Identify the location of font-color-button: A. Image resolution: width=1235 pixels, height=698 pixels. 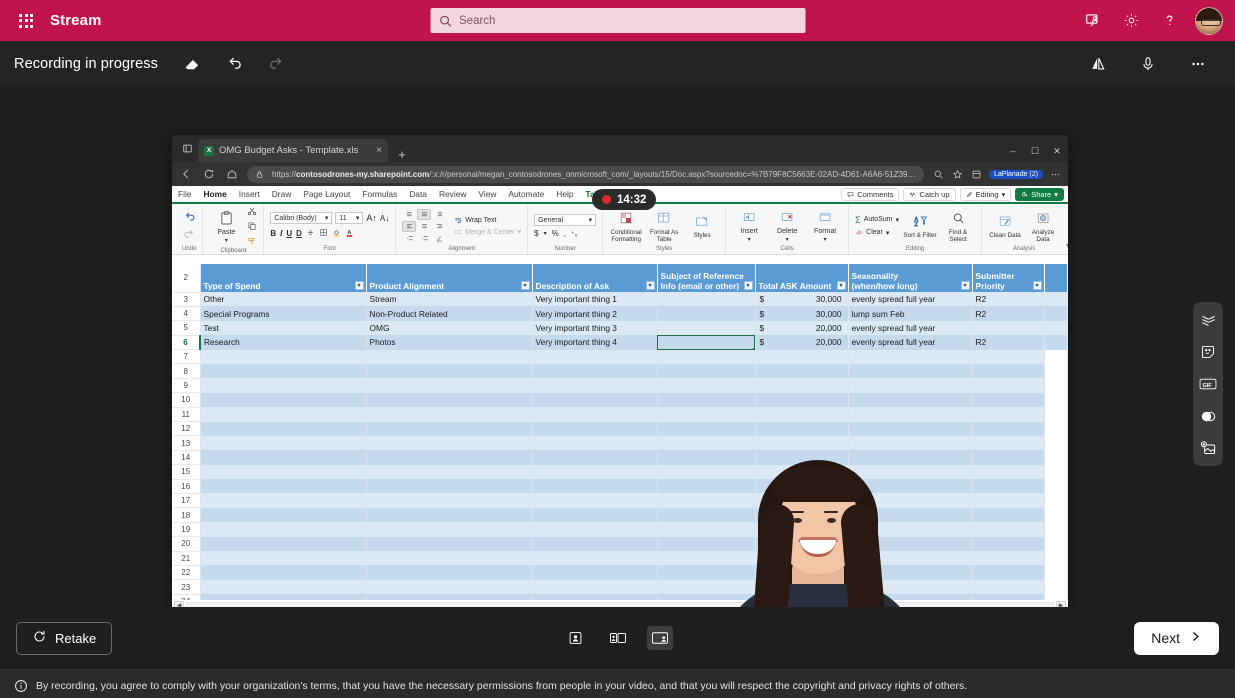
(349, 233).